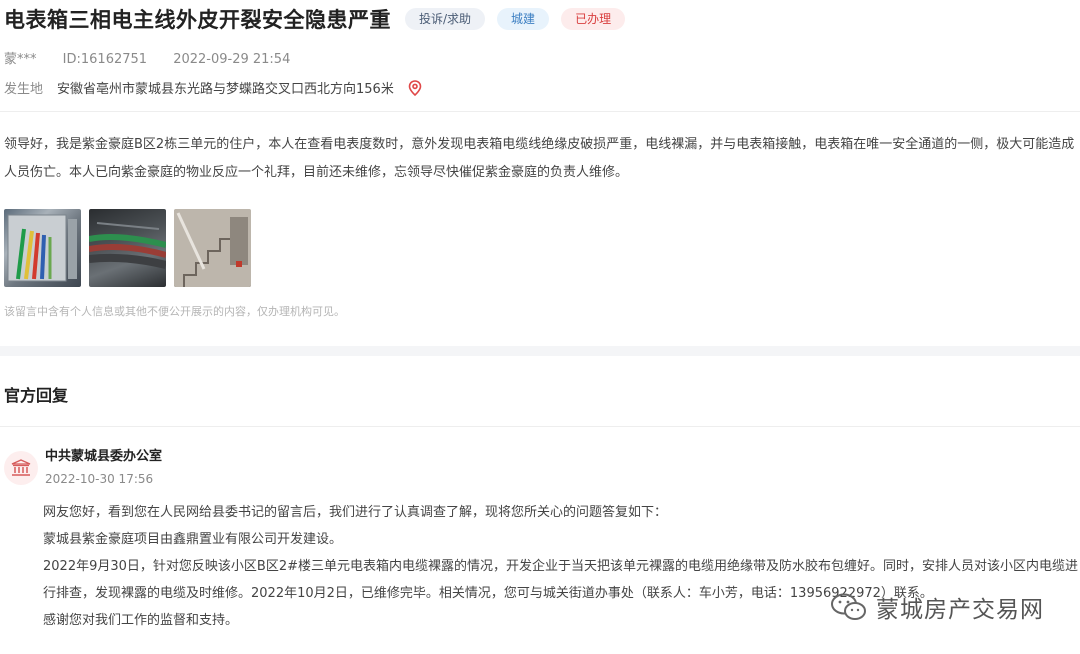 The height and width of the screenshot is (654, 1080). What do you see at coordinates (593, 19) in the screenshot?
I see `status-badge: 已办理` at bounding box center [593, 19].